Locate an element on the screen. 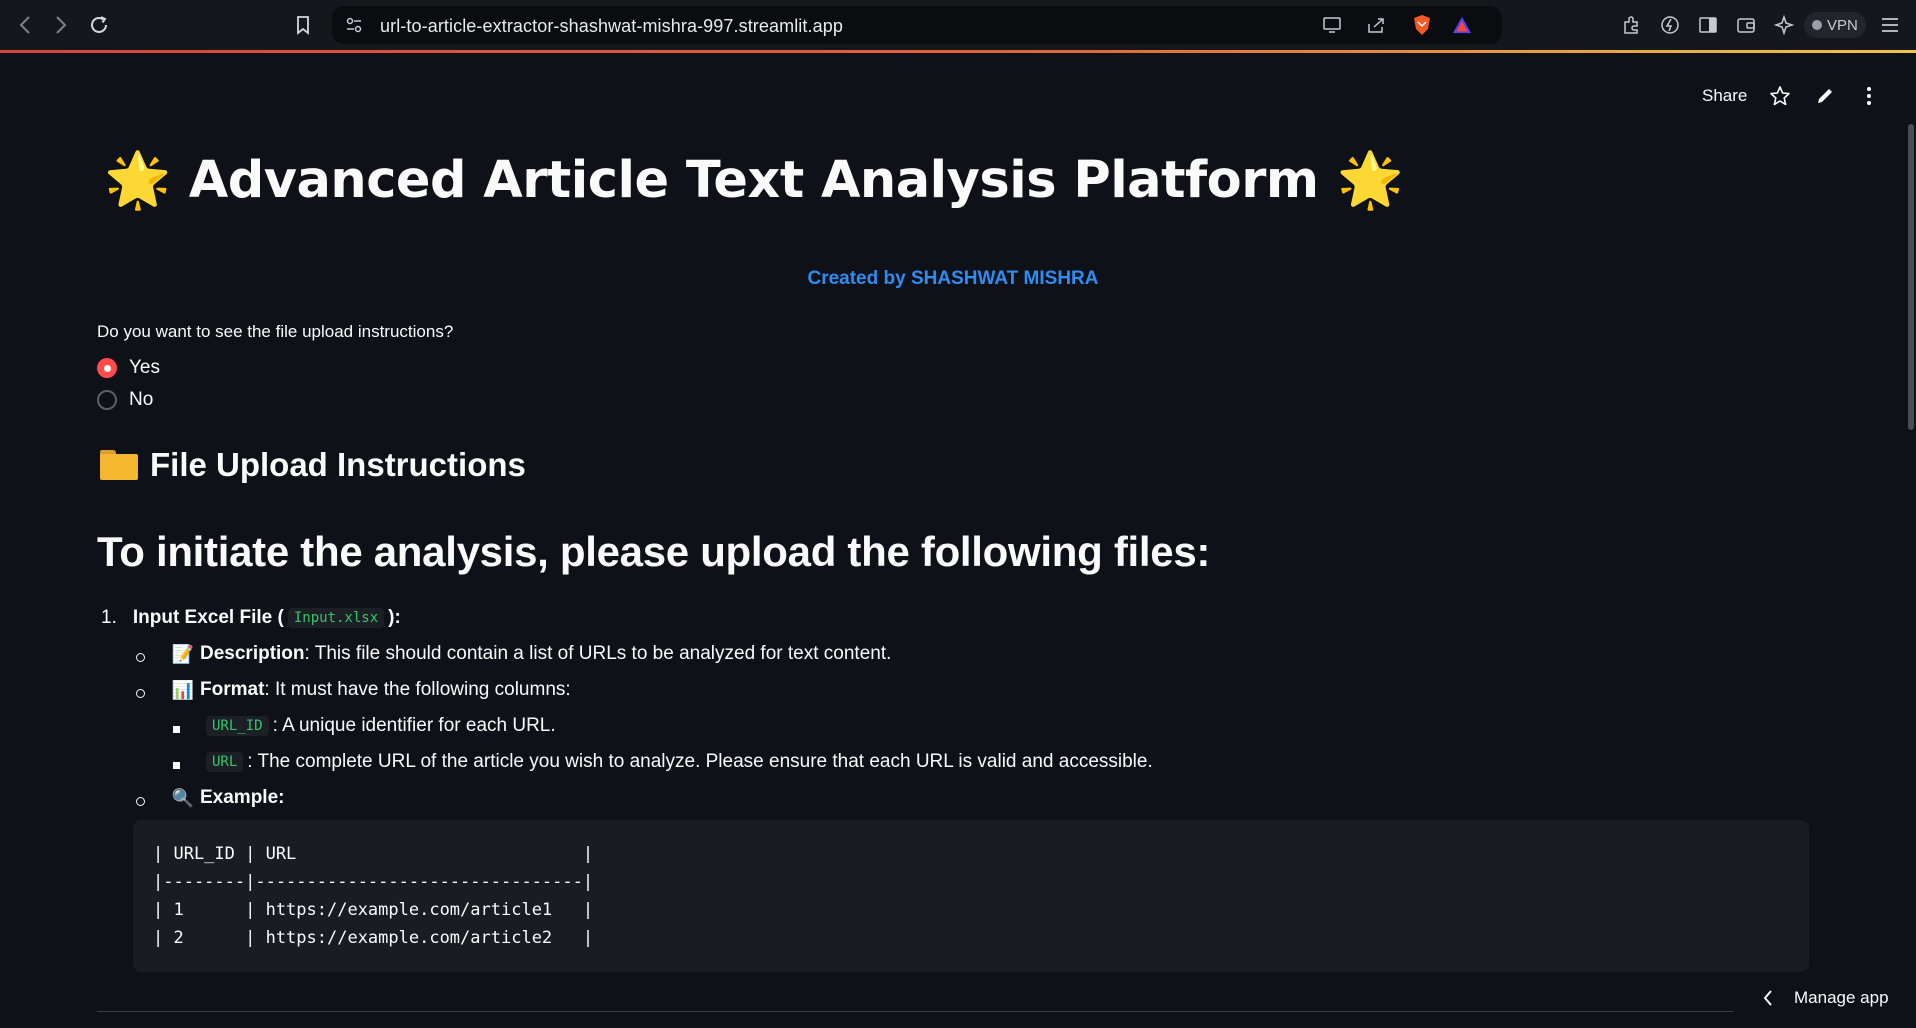 The height and width of the screenshot is (1028, 1916). site-settings-icon is located at coordinates (354, 25).